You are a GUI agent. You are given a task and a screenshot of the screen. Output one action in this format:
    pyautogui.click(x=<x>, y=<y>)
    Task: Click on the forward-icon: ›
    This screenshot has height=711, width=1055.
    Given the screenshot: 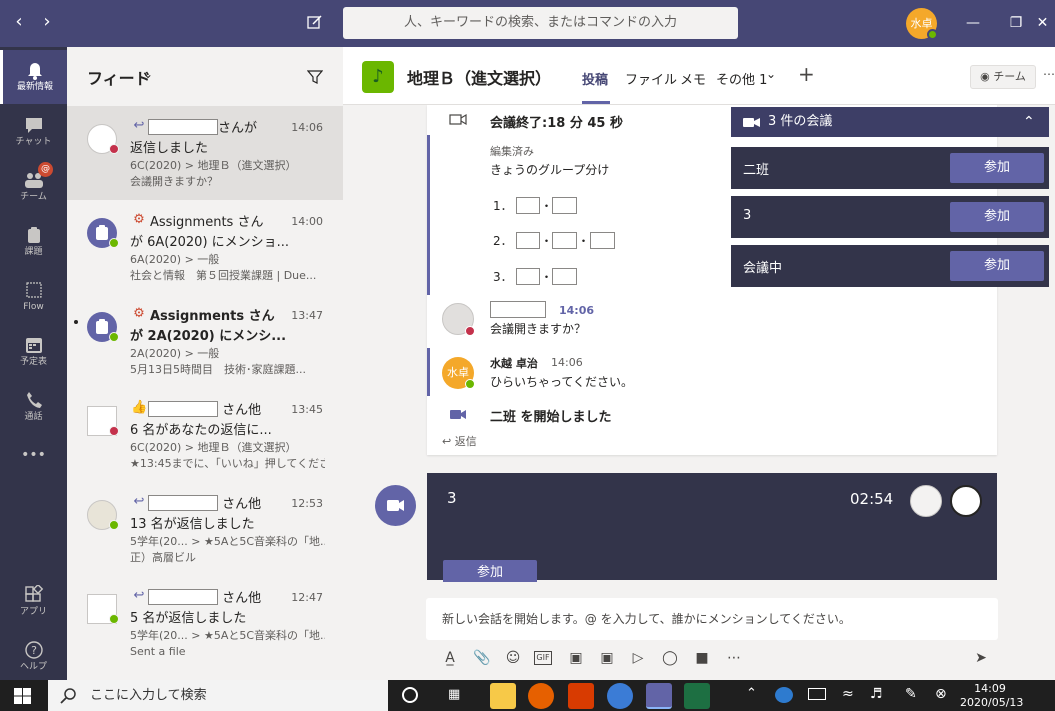 What is the action you would take?
    pyautogui.click(x=47, y=22)
    